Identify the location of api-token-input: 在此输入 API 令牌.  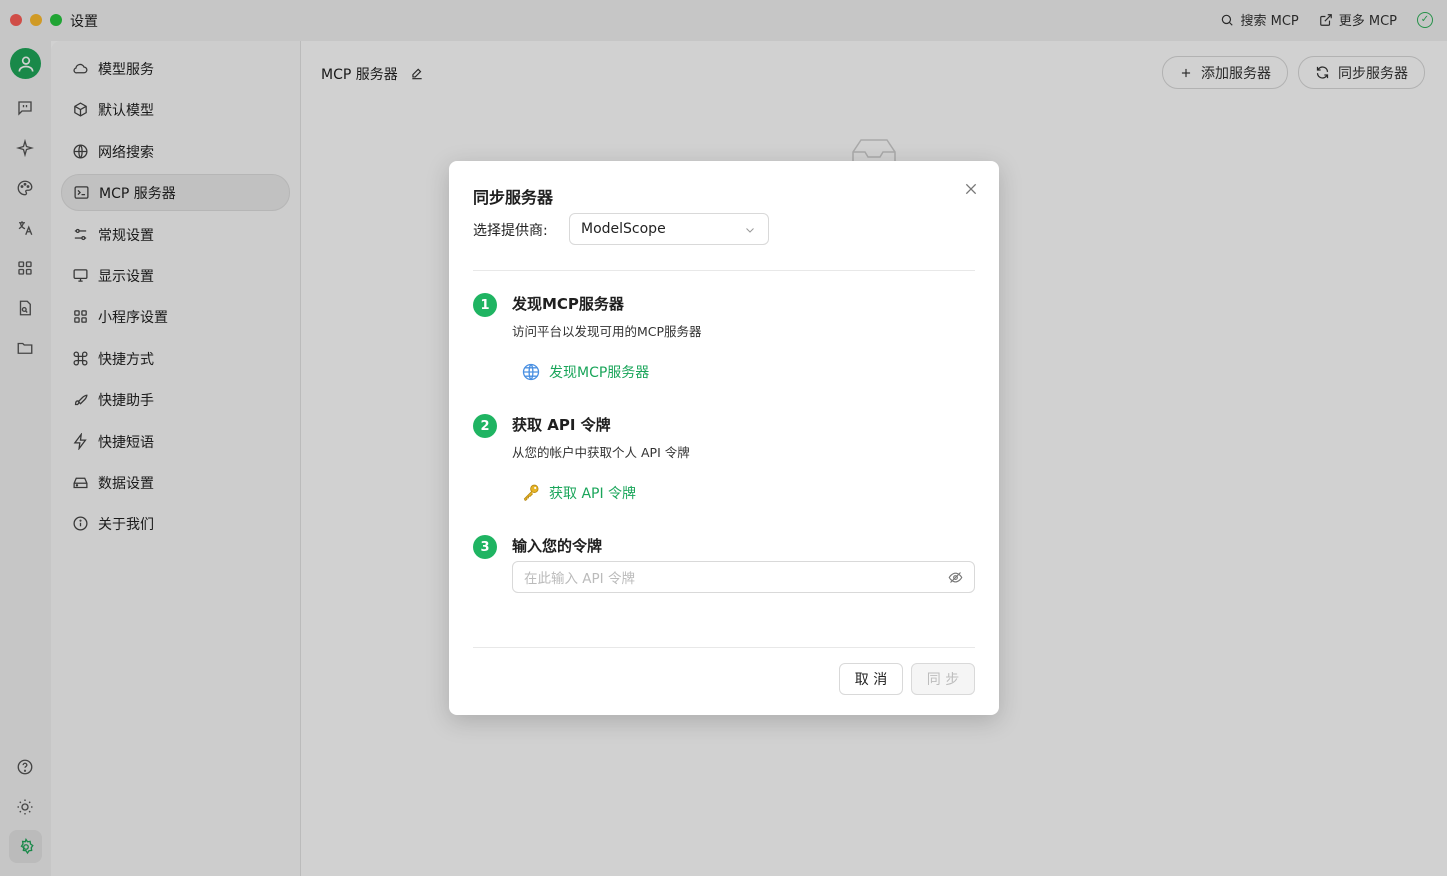
(743, 577).